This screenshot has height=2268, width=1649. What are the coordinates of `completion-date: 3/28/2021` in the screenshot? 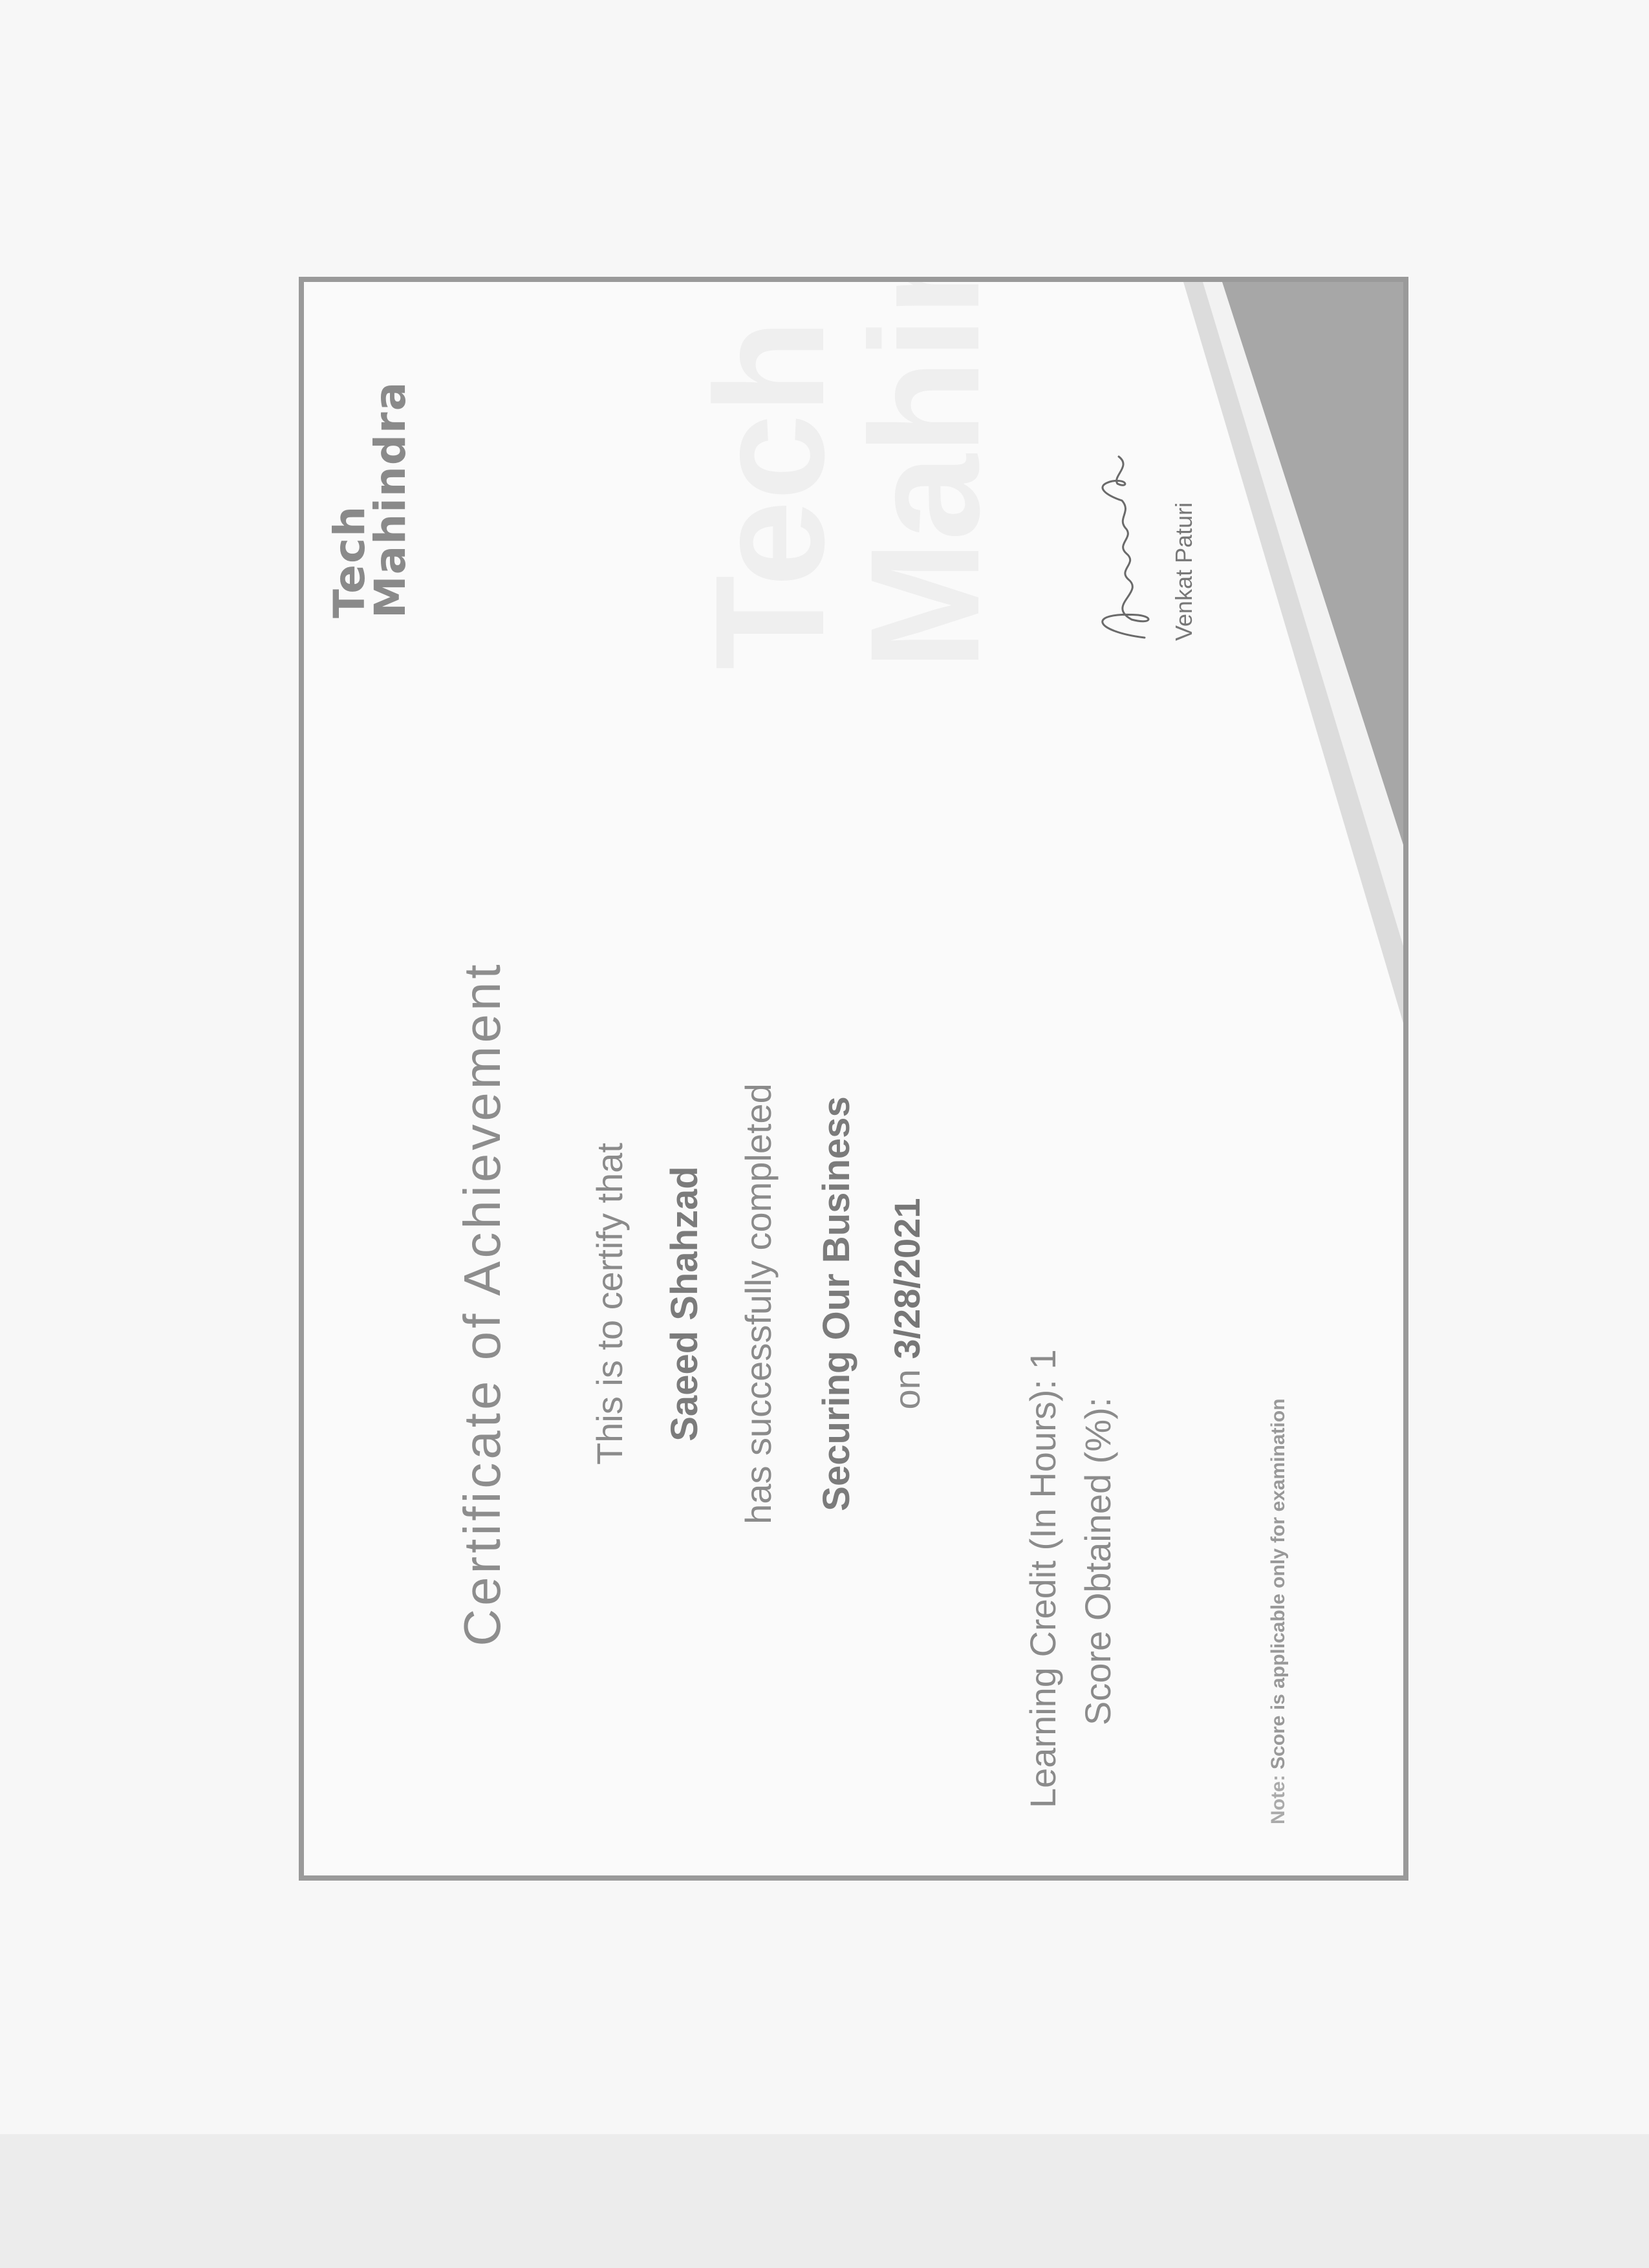 It's located at (907, 1278).